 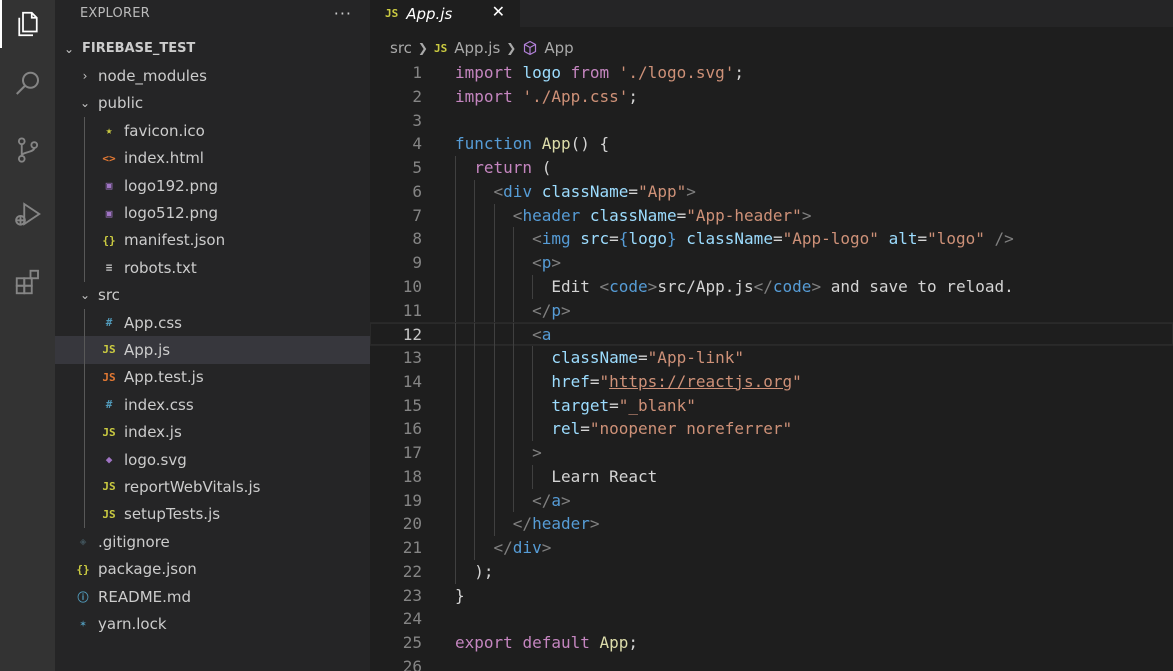 What do you see at coordinates (771, 144) in the screenshot?
I see `code-line: 4 function App() {` at bounding box center [771, 144].